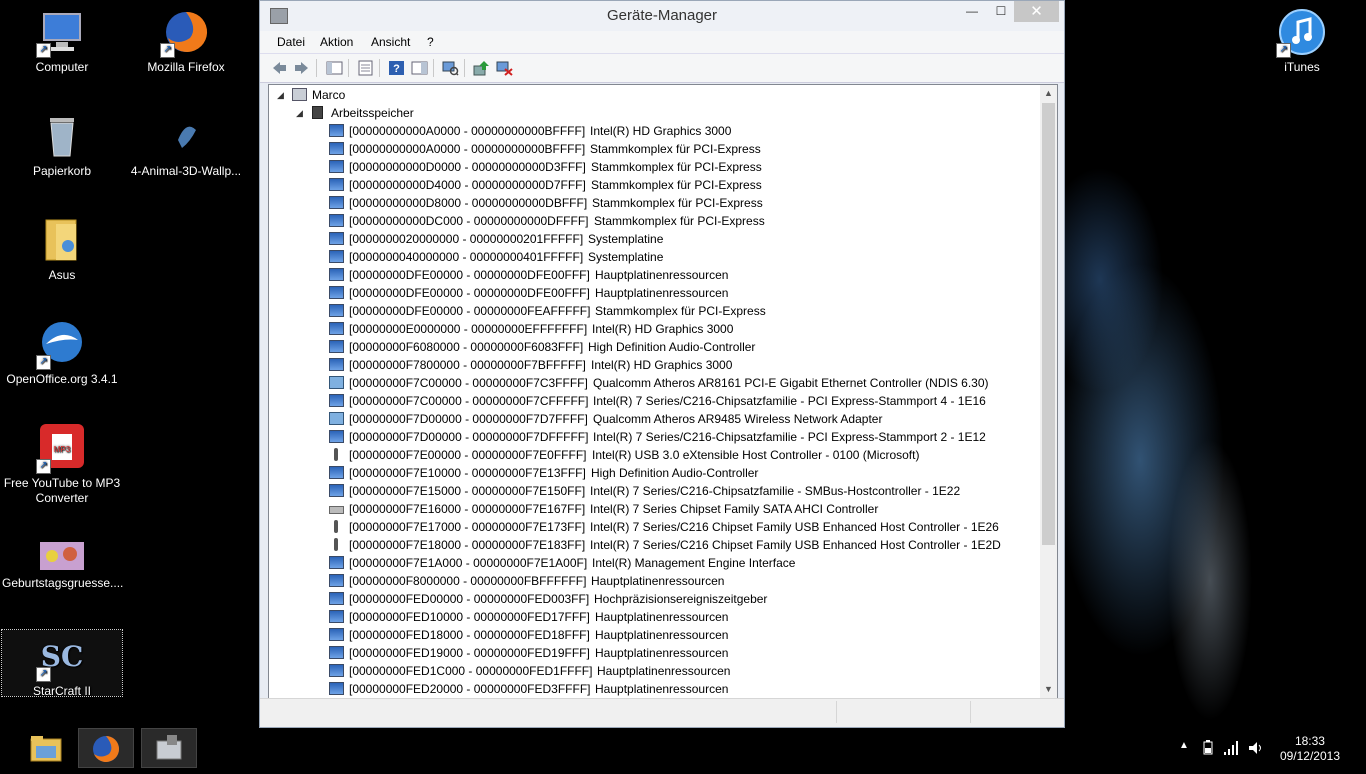 The height and width of the screenshot is (774, 1366). What do you see at coordinates (62, 556) in the screenshot?
I see `image-file-icon` at bounding box center [62, 556].